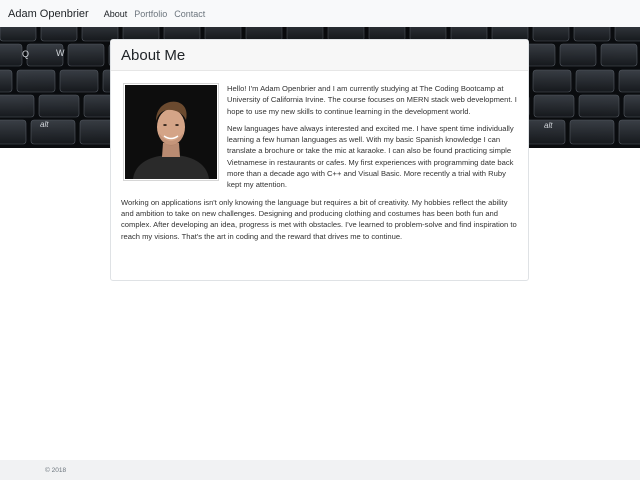 This screenshot has width=640, height=480. Describe the element at coordinates (319, 55) in the screenshot. I see `about-card-header: About Me` at that location.